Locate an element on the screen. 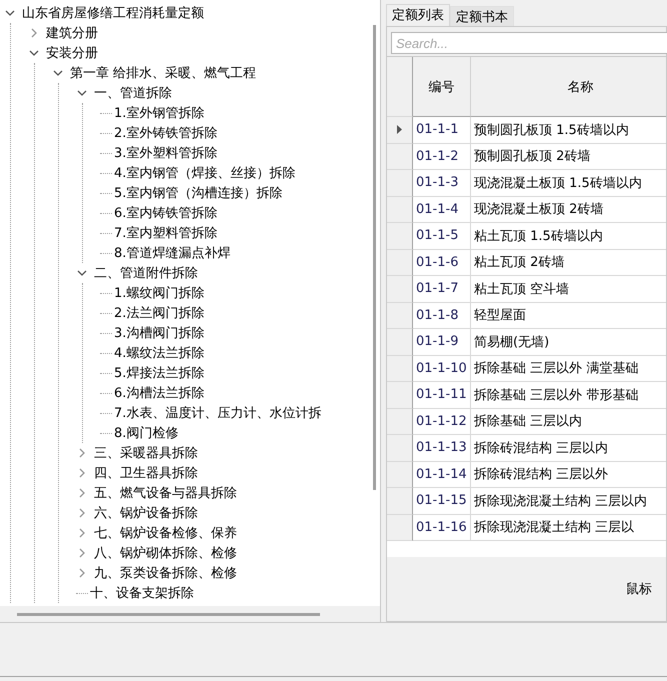 The image size is (667, 681). column-header: 编号 is located at coordinates (442, 87).